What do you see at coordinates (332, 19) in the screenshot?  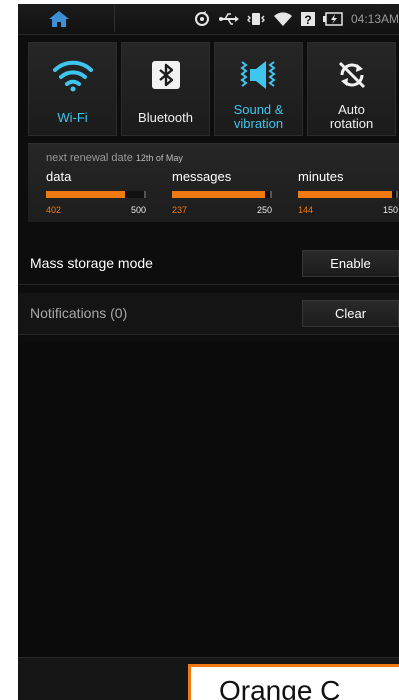 I see `battery-icon` at bounding box center [332, 19].